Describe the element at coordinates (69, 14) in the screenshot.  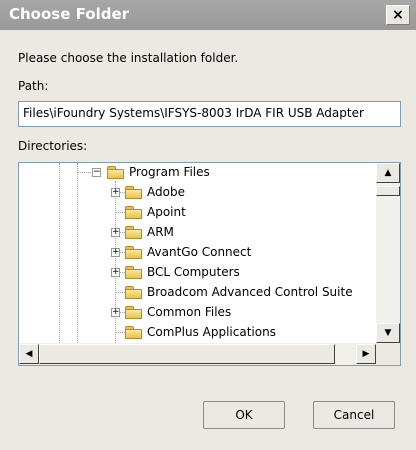
I see `window-title: Choose Folder` at that location.